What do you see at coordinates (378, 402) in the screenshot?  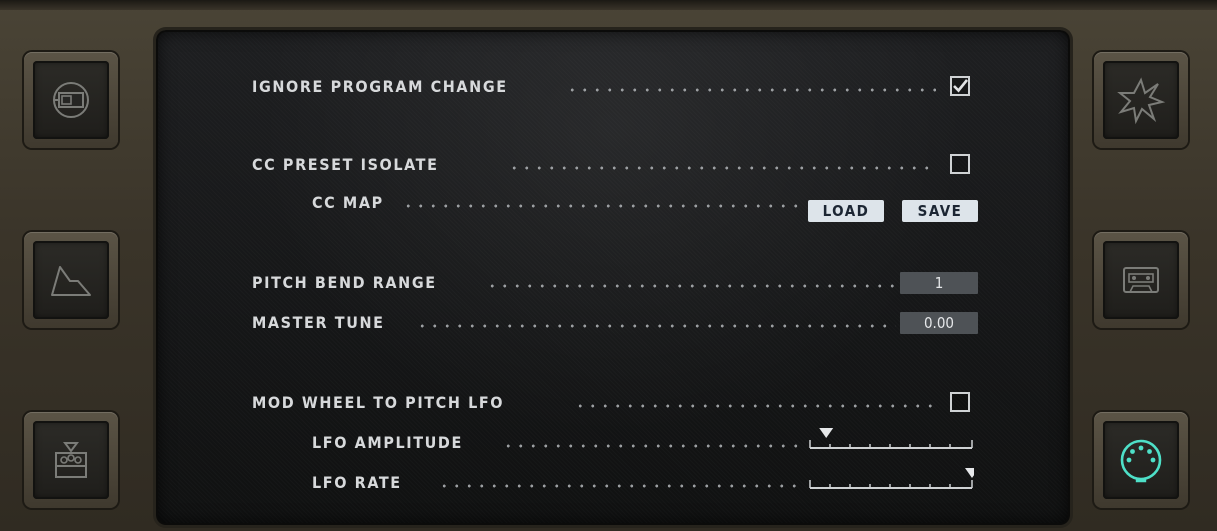 I see `mod-wheel-to-pitch-lfo-label: MOD WHEEL TO PITCH LFO` at bounding box center [378, 402].